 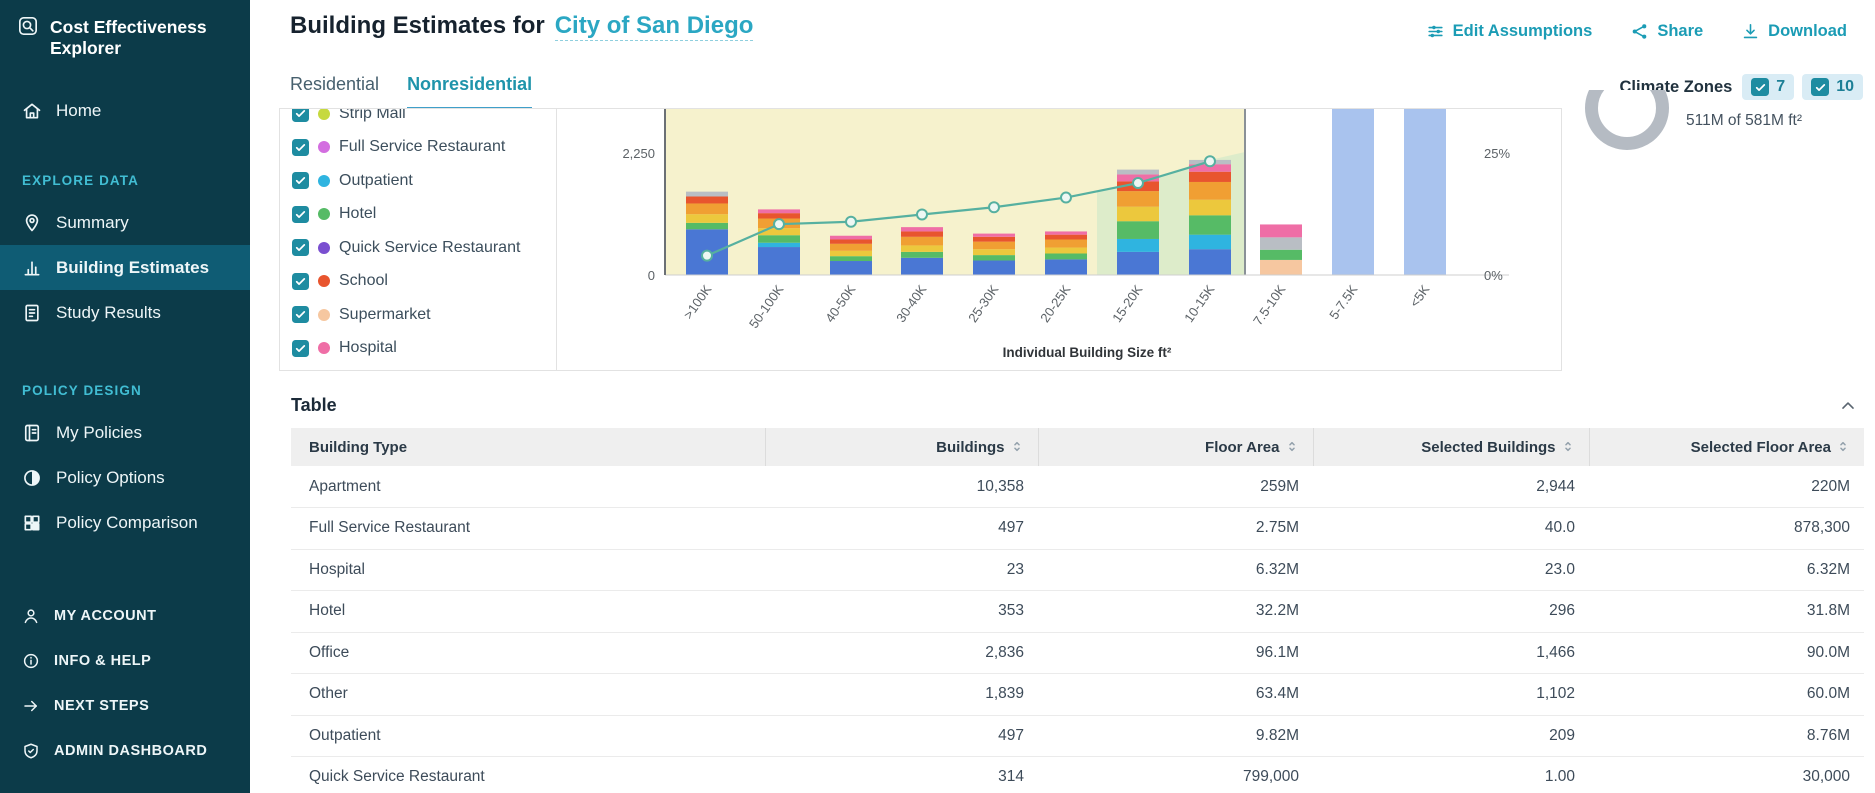 What do you see at coordinates (125, 267) in the screenshot?
I see `sidebar-item-building-estimates: Building Estimates` at bounding box center [125, 267].